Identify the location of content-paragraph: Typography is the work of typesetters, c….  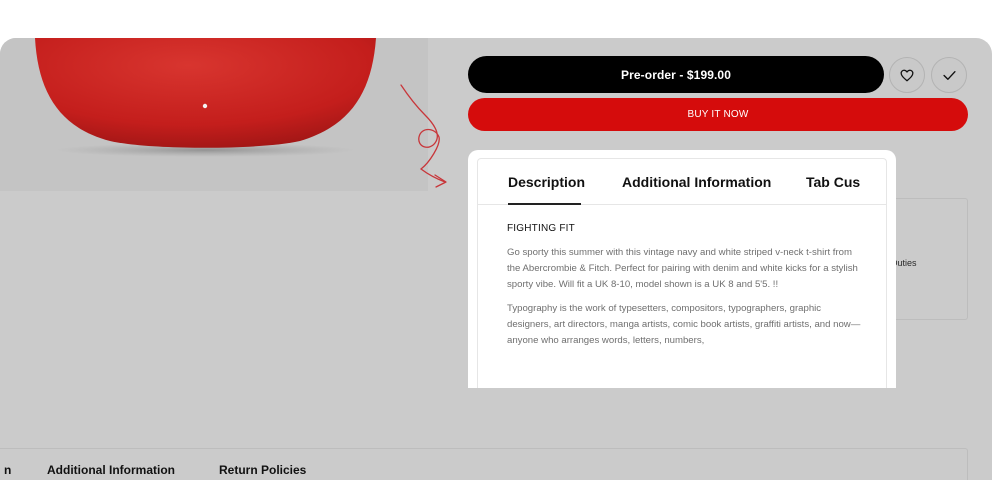
(684, 324).